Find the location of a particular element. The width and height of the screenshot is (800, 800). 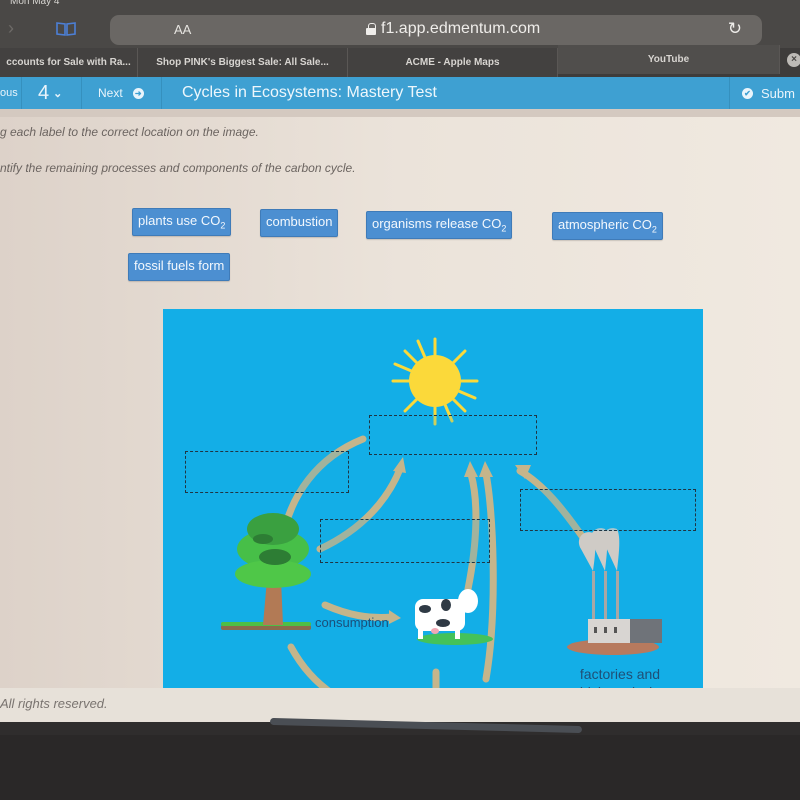

browser-toolbar: › AA f1.app.edmentum.com ↻ is located at coordinates (400, 28).